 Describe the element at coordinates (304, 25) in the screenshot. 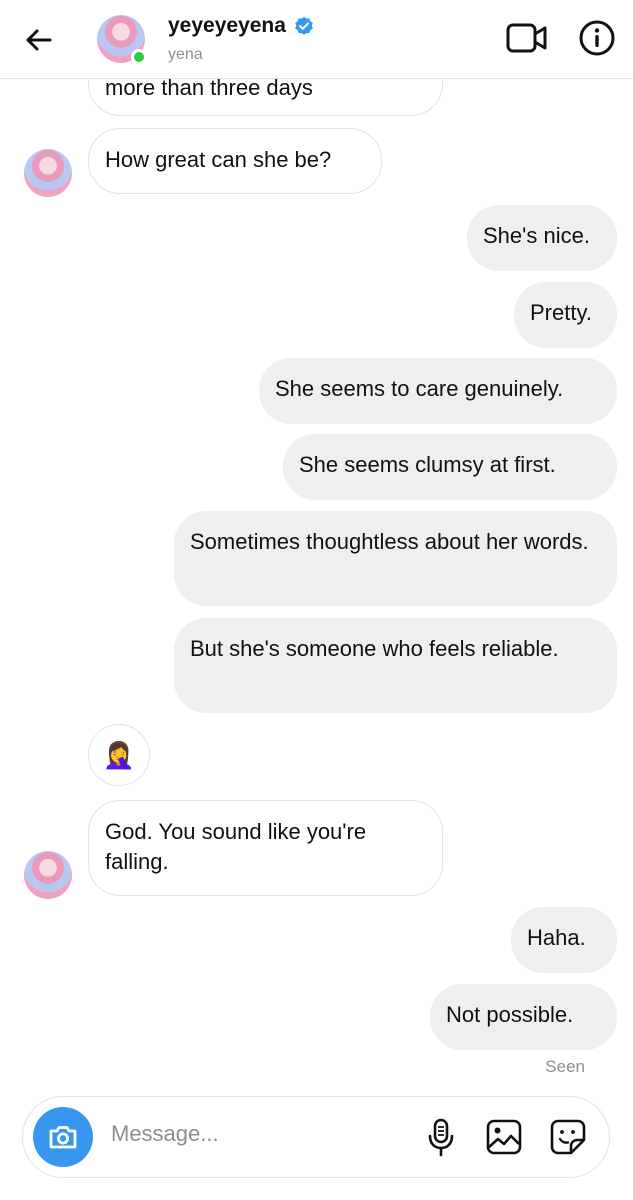

I see `verified-badge-icon` at that location.